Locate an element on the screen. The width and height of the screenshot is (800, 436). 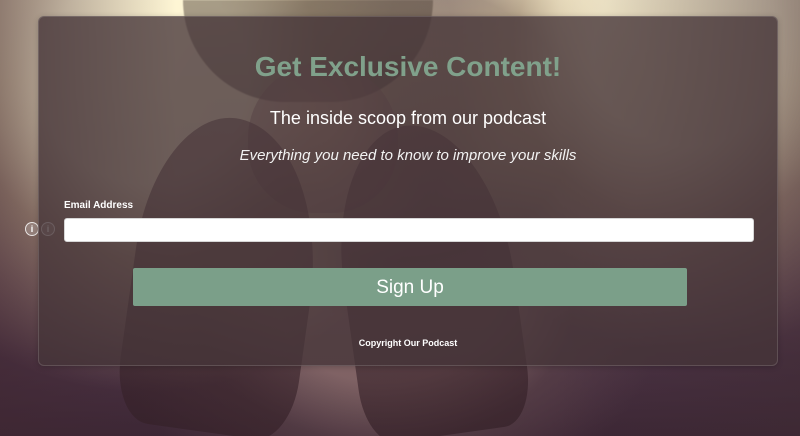
sign-up-button: Sign Up is located at coordinates (410, 287).